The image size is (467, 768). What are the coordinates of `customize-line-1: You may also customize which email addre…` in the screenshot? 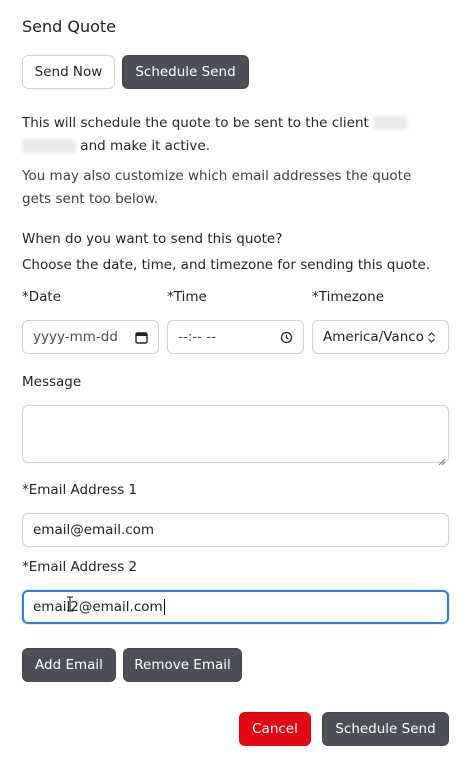 It's located at (217, 176).